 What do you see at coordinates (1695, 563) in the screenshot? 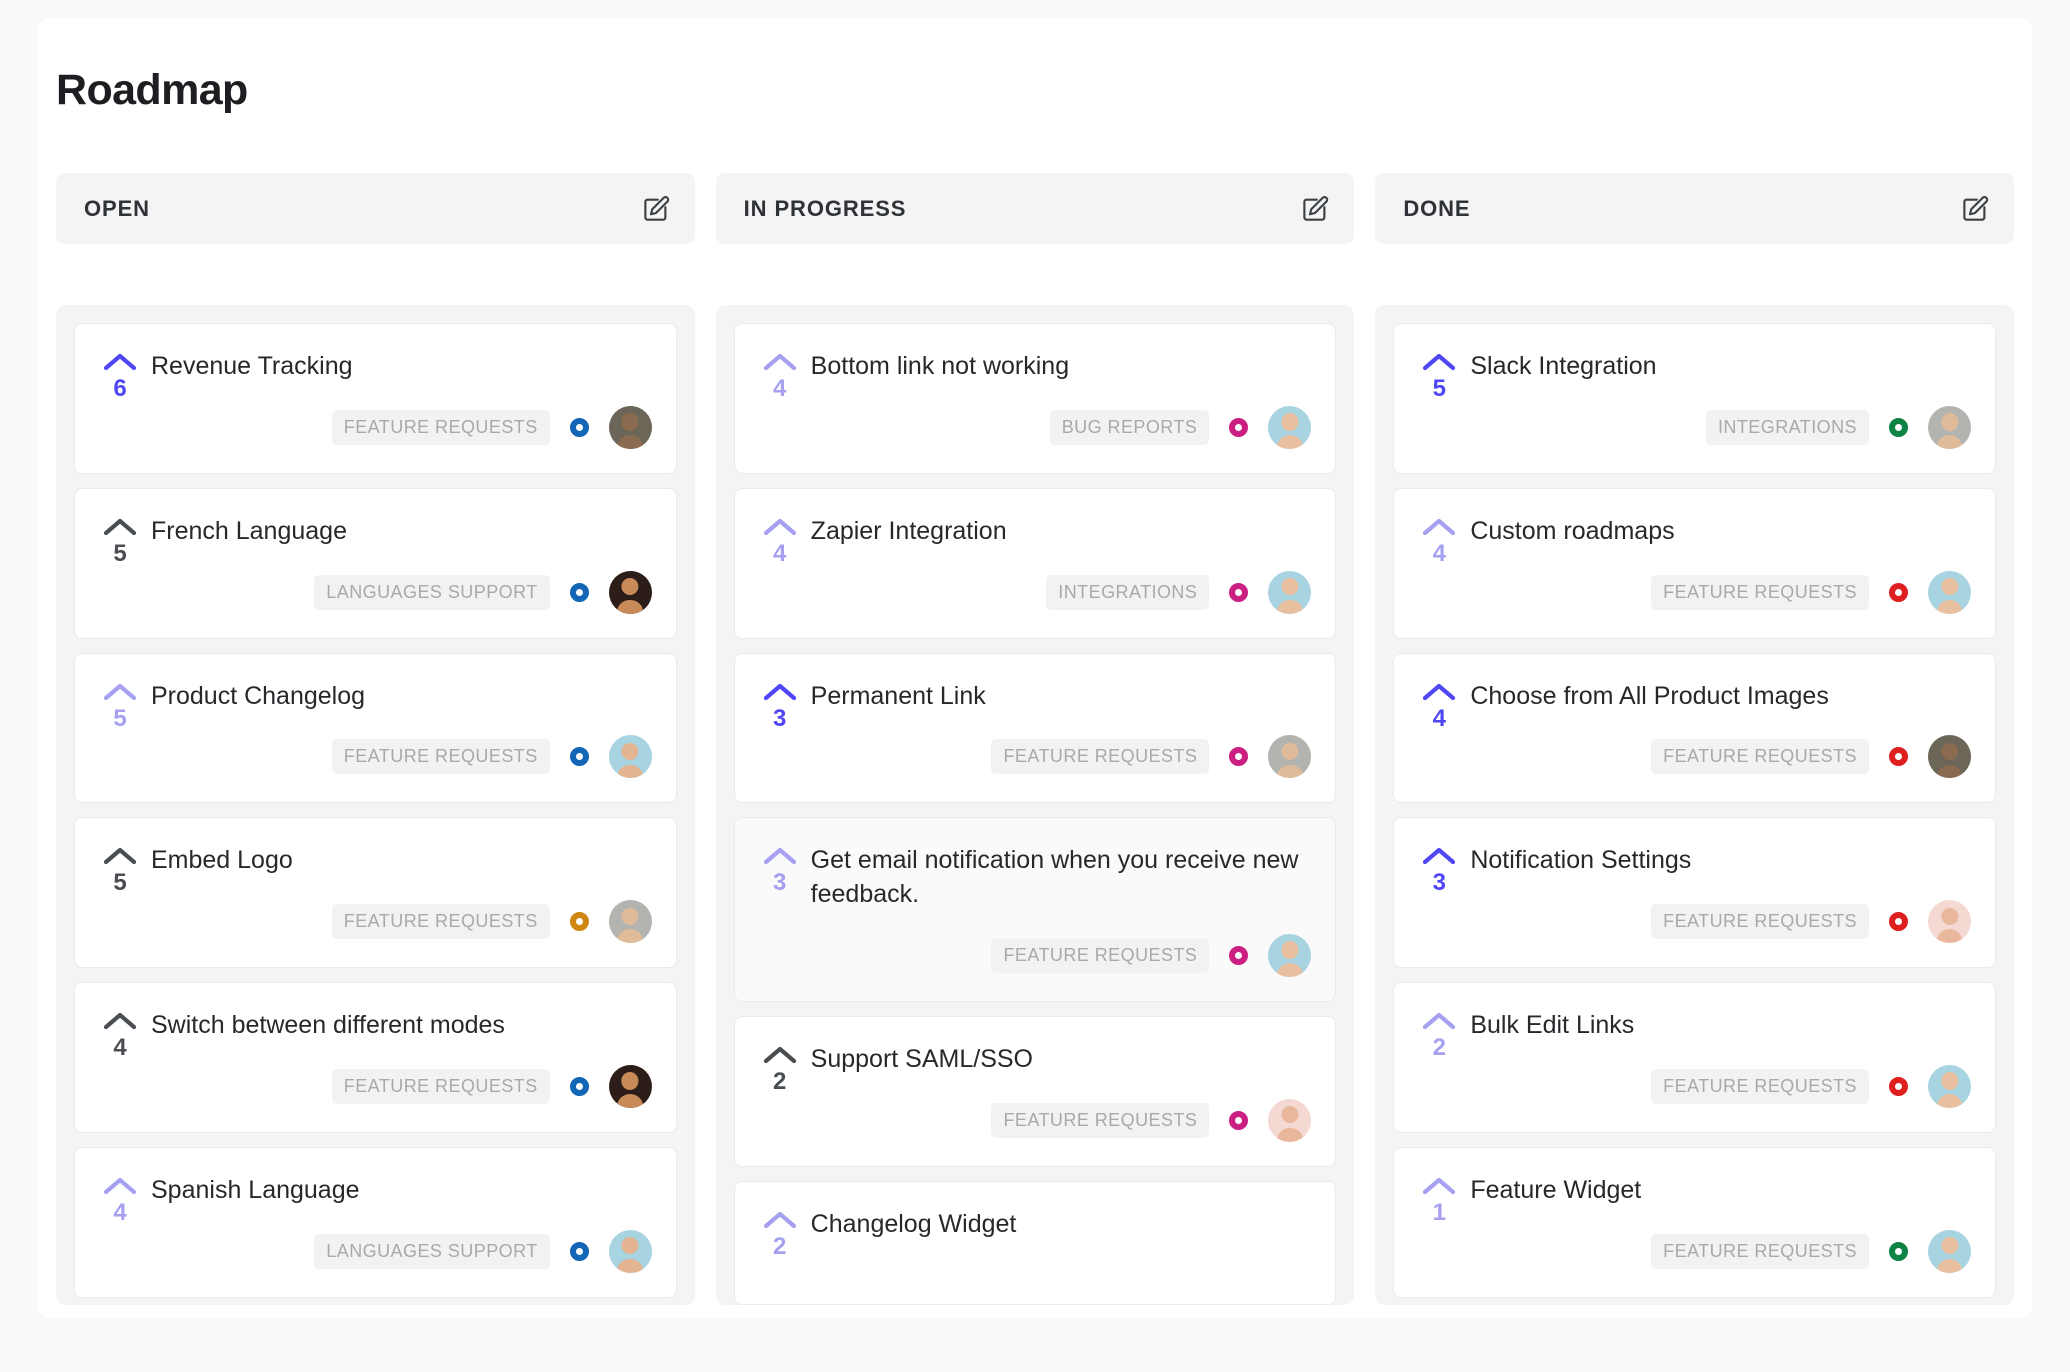
I see `roadmap-card: 4 Custom roadmaps FEATURE REQUESTS` at bounding box center [1695, 563].